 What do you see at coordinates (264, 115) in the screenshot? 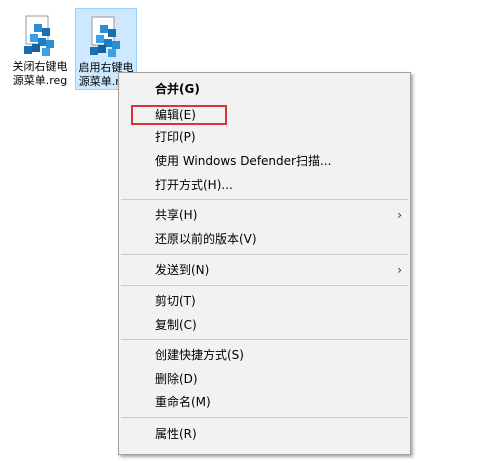
I see `menu-item-edit: 编辑(E)` at bounding box center [264, 115].